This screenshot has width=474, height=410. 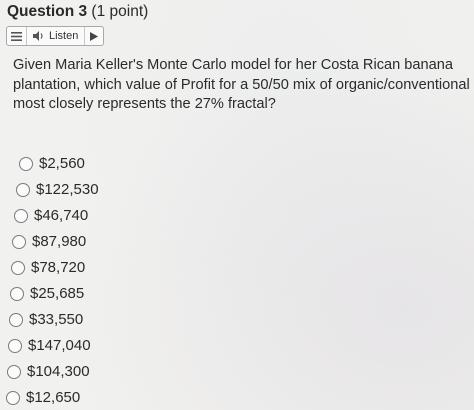 I want to click on answer-option-label: $147,040, so click(x=59, y=345).